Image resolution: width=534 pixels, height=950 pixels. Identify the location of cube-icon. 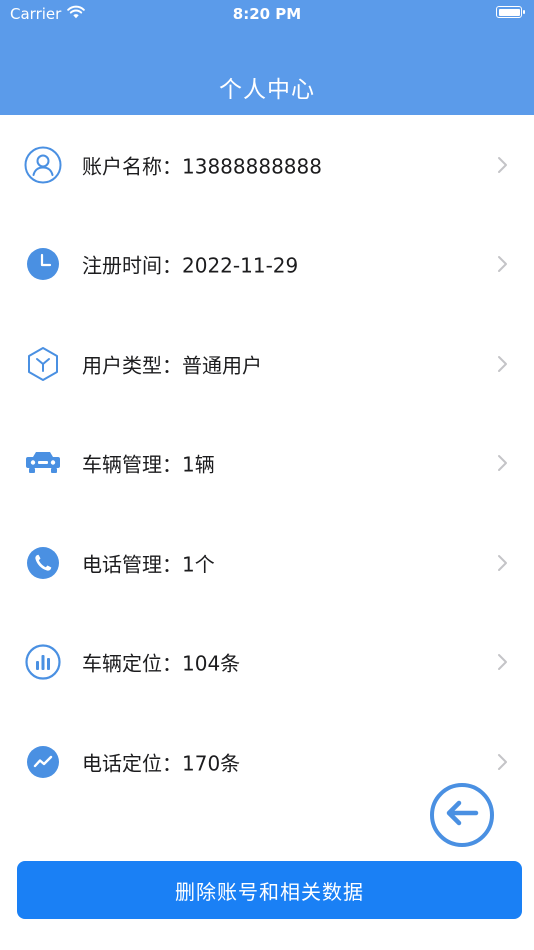
(43, 364).